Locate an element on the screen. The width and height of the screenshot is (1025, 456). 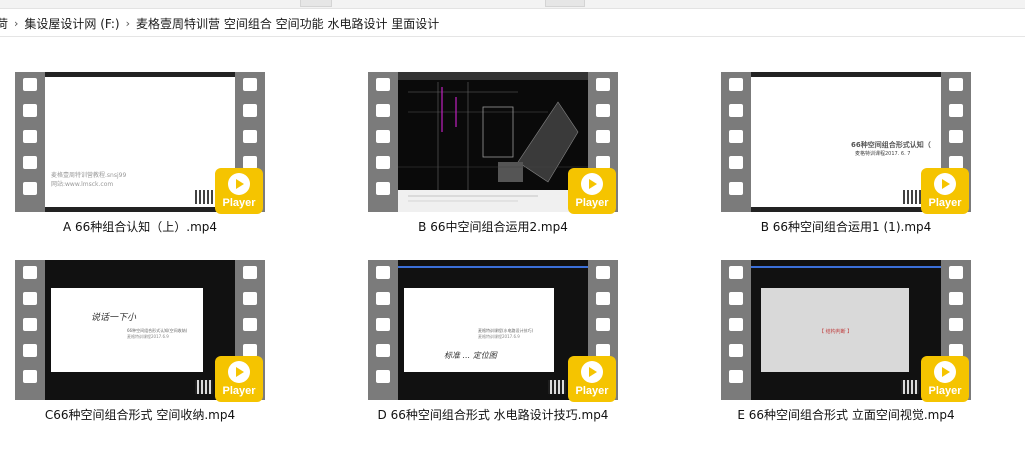
file-name: E 66种空间组合形式 立面空间视觉.mp4 is located at coordinates (846, 414).